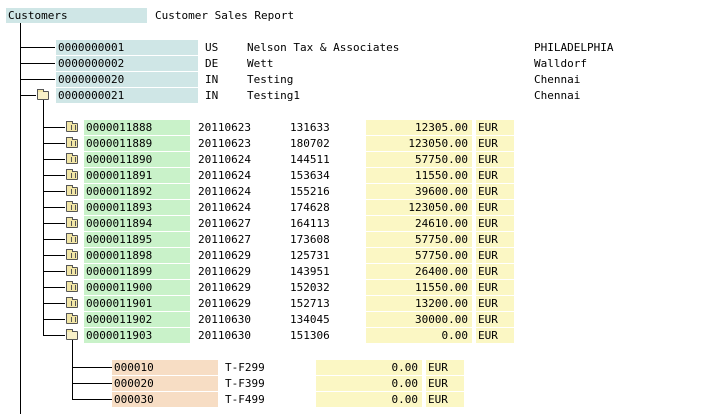  I want to click on order-time: 131633, so click(323, 127).